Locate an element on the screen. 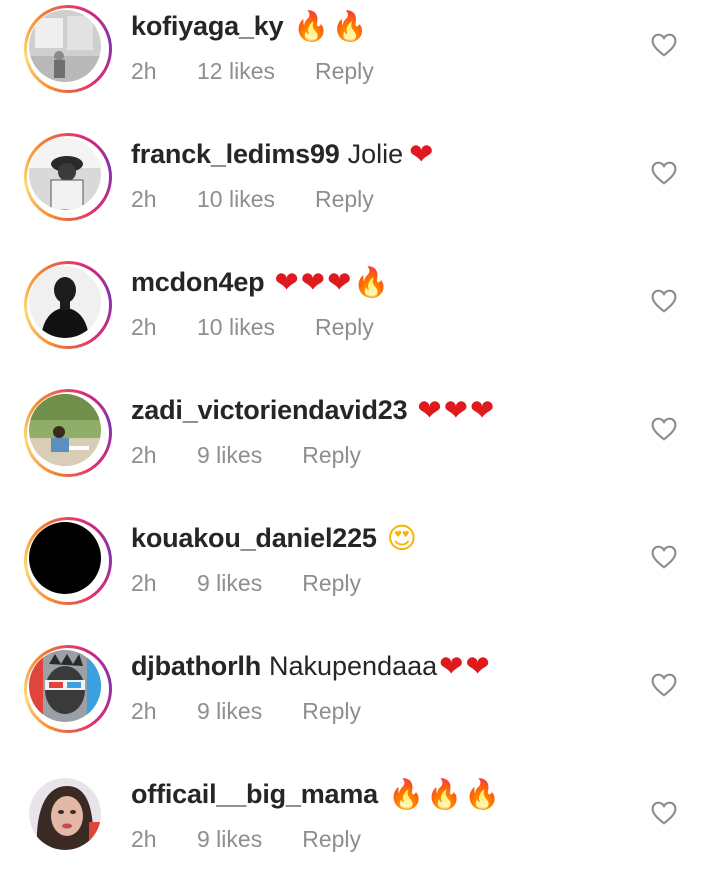  comment-username: kouakou_daniel225 is located at coordinates (254, 538).